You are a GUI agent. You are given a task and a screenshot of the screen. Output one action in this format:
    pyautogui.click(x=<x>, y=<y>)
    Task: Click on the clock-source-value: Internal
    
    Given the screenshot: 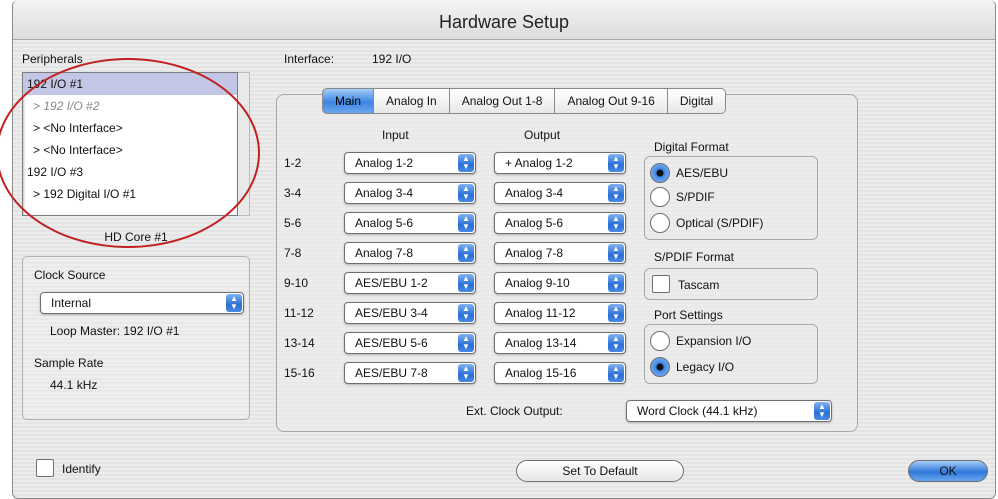 What is the action you would take?
    pyautogui.click(x=71, y=303)
    